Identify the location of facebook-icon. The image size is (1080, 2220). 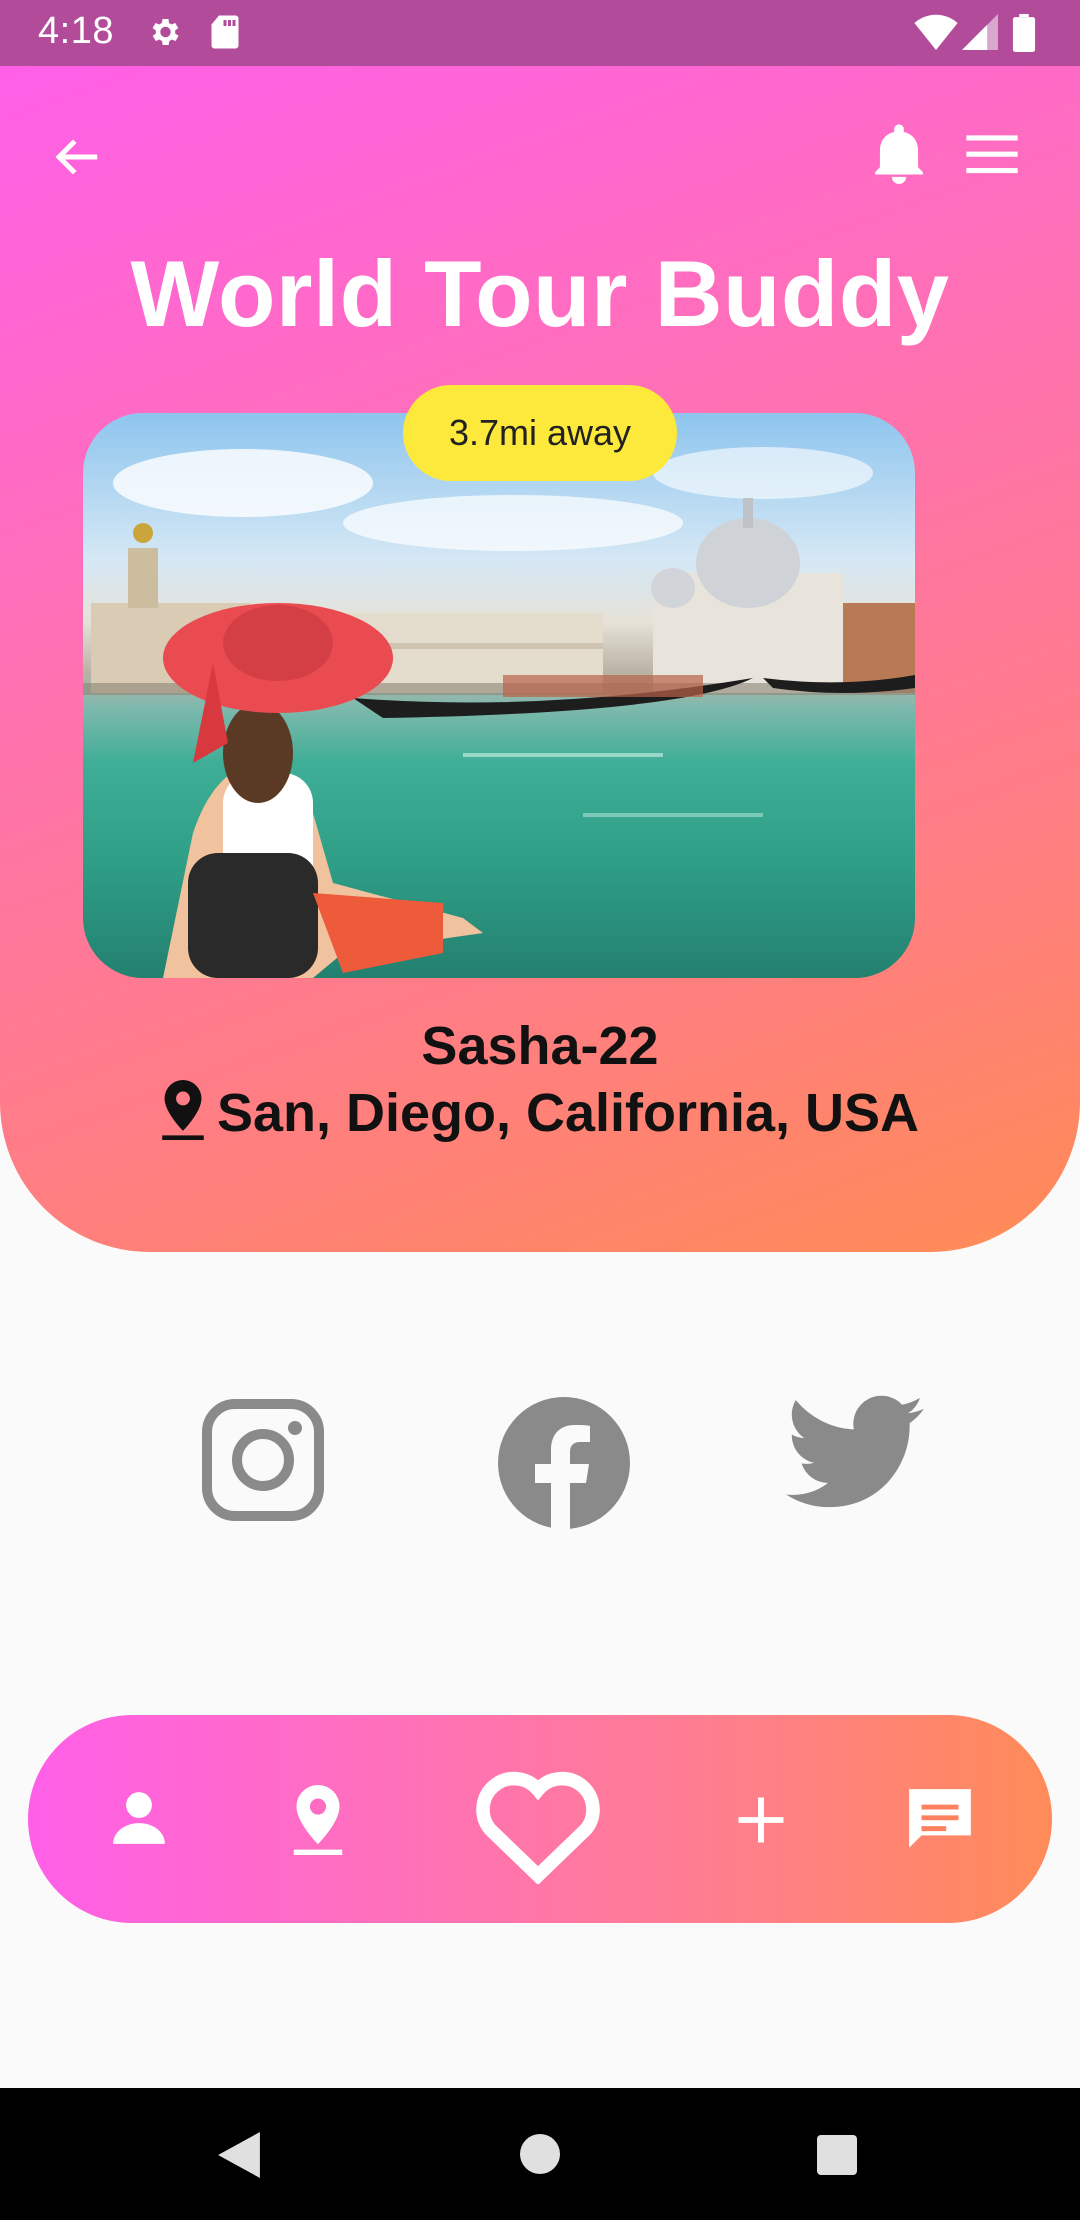
(564, 1466).